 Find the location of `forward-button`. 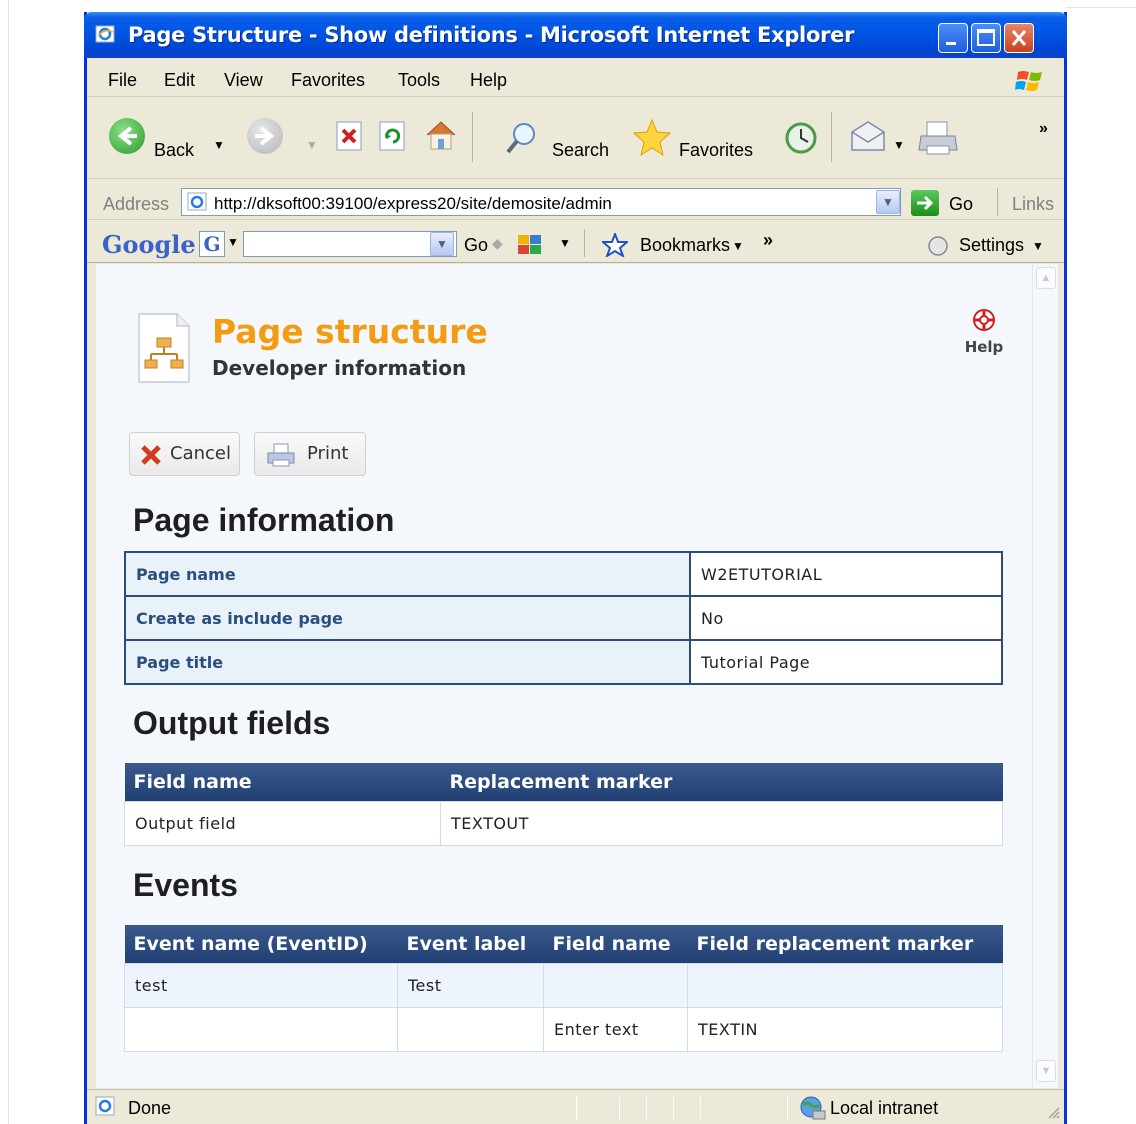

forward-button is located at coordinates (265, 136).